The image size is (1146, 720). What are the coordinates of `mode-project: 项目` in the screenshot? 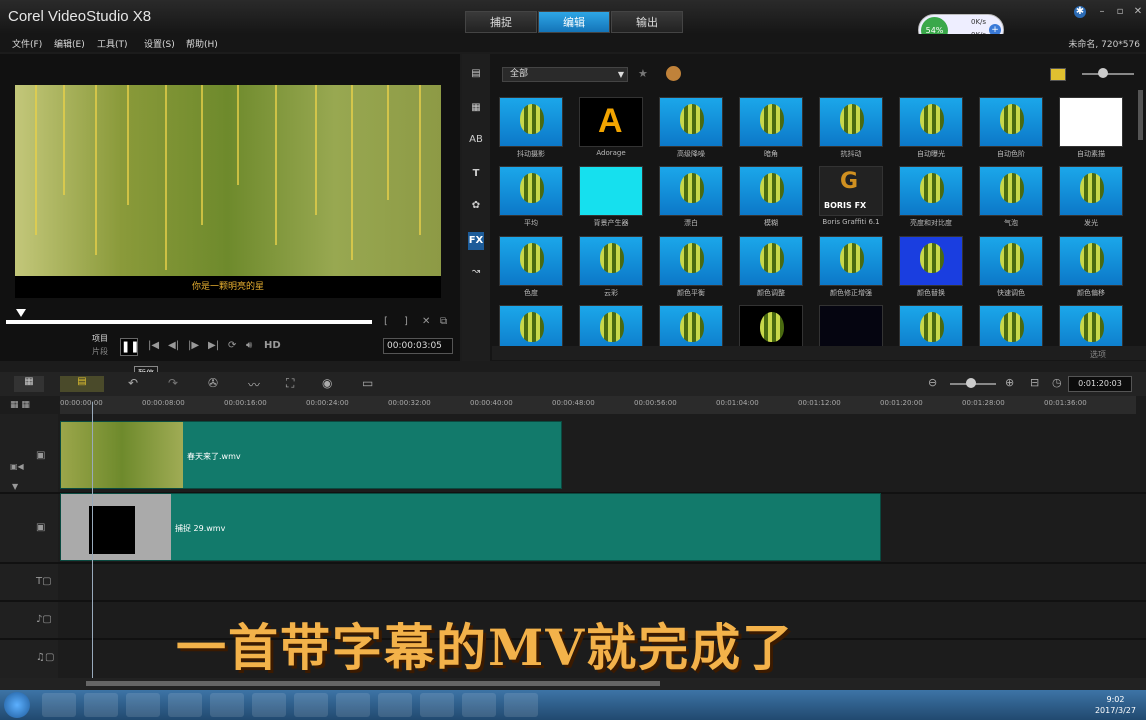 It's located at (100, 338).